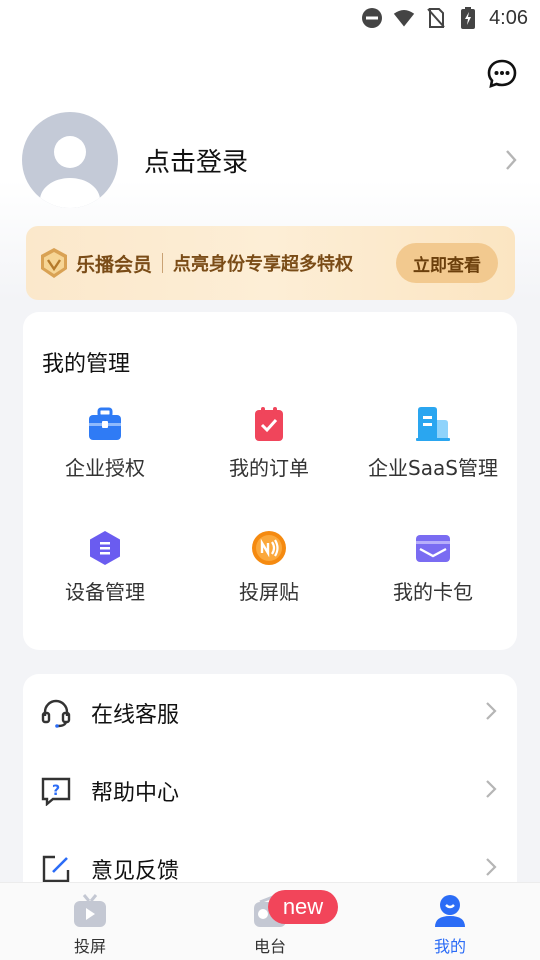 Image resolution: width=540 pixels, height=960 pixels. What do you see at coordinates (468, 18) in the screenshot?
I see `battery-charging-icon` at bounding box center [468, 18].